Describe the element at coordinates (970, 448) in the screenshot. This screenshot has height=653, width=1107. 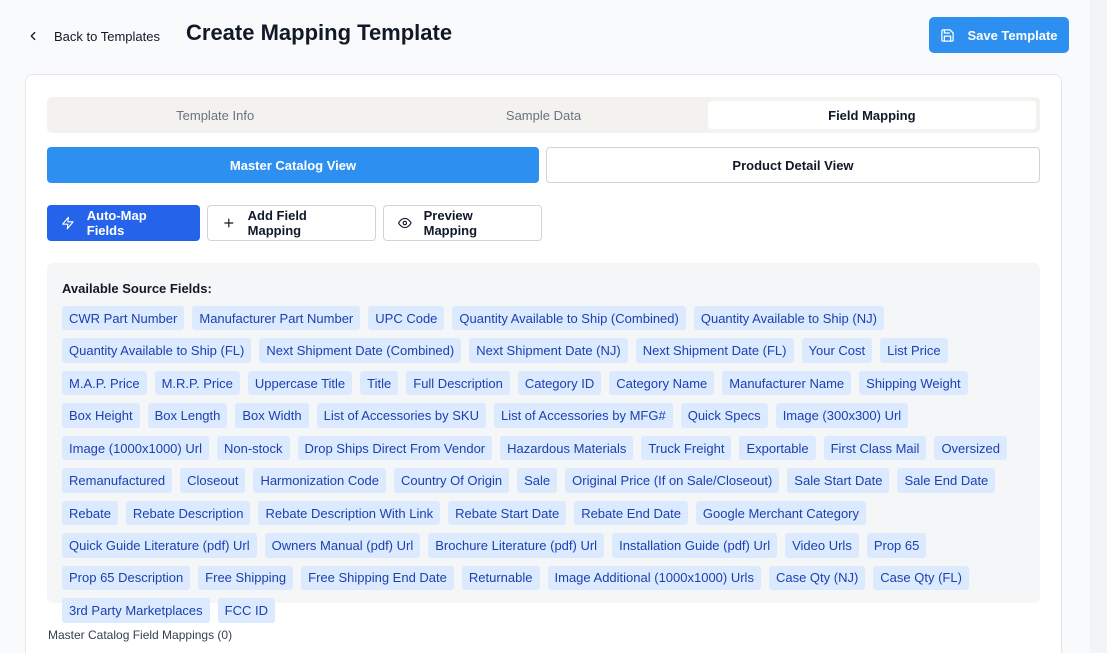
I see `source-field-chip: Oversized` at that location.